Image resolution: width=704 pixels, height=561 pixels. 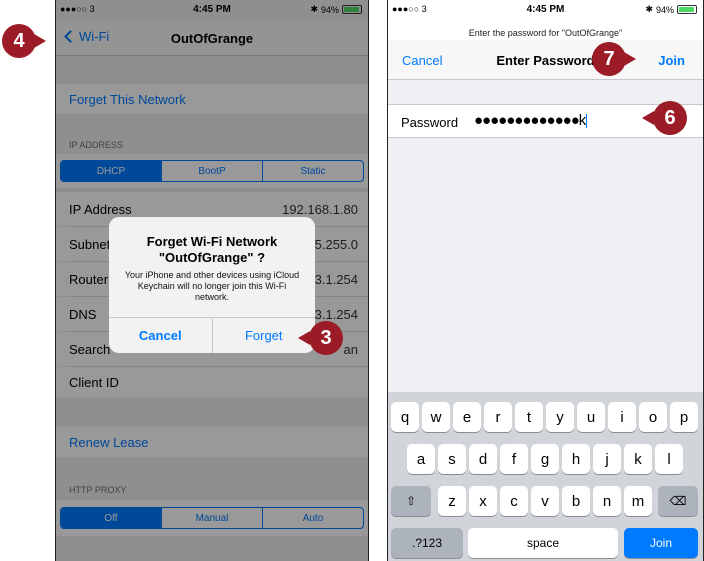 What do you see at coordinates (436, 417) in the screenshot?
I see `key-w: w` at bounding box center [436, 417].